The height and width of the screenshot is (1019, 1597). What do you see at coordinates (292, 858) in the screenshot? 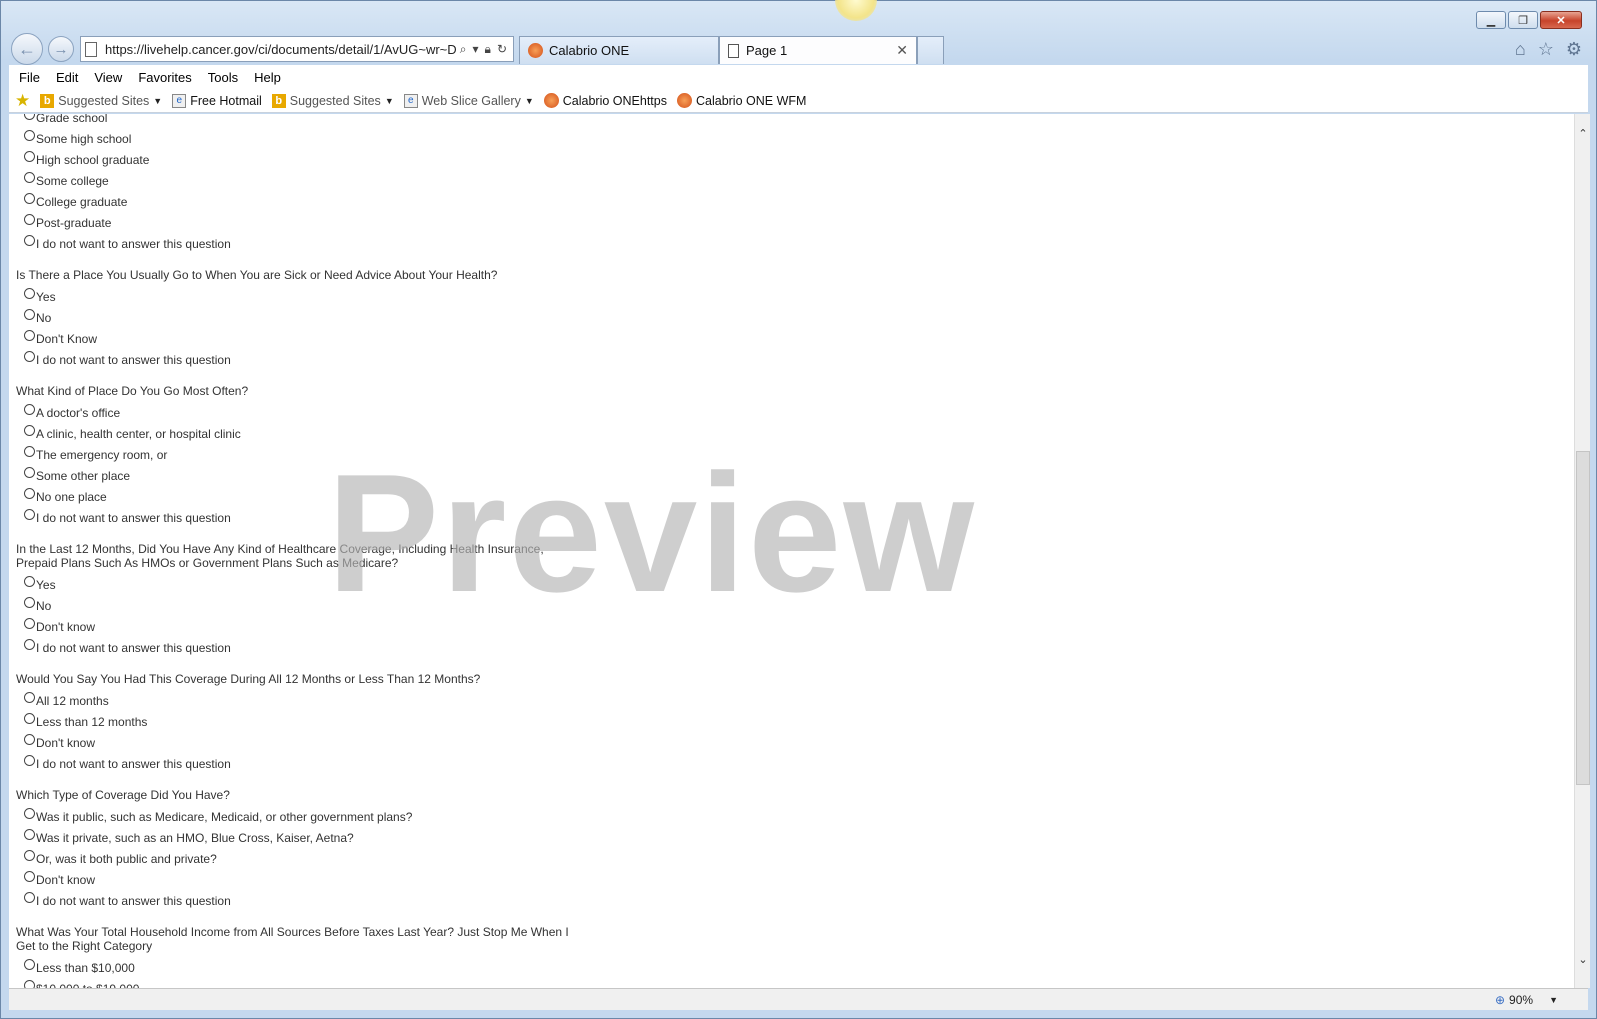
I see `radio-option: Or, was it both public and private?` at bounding box center [292, 858].